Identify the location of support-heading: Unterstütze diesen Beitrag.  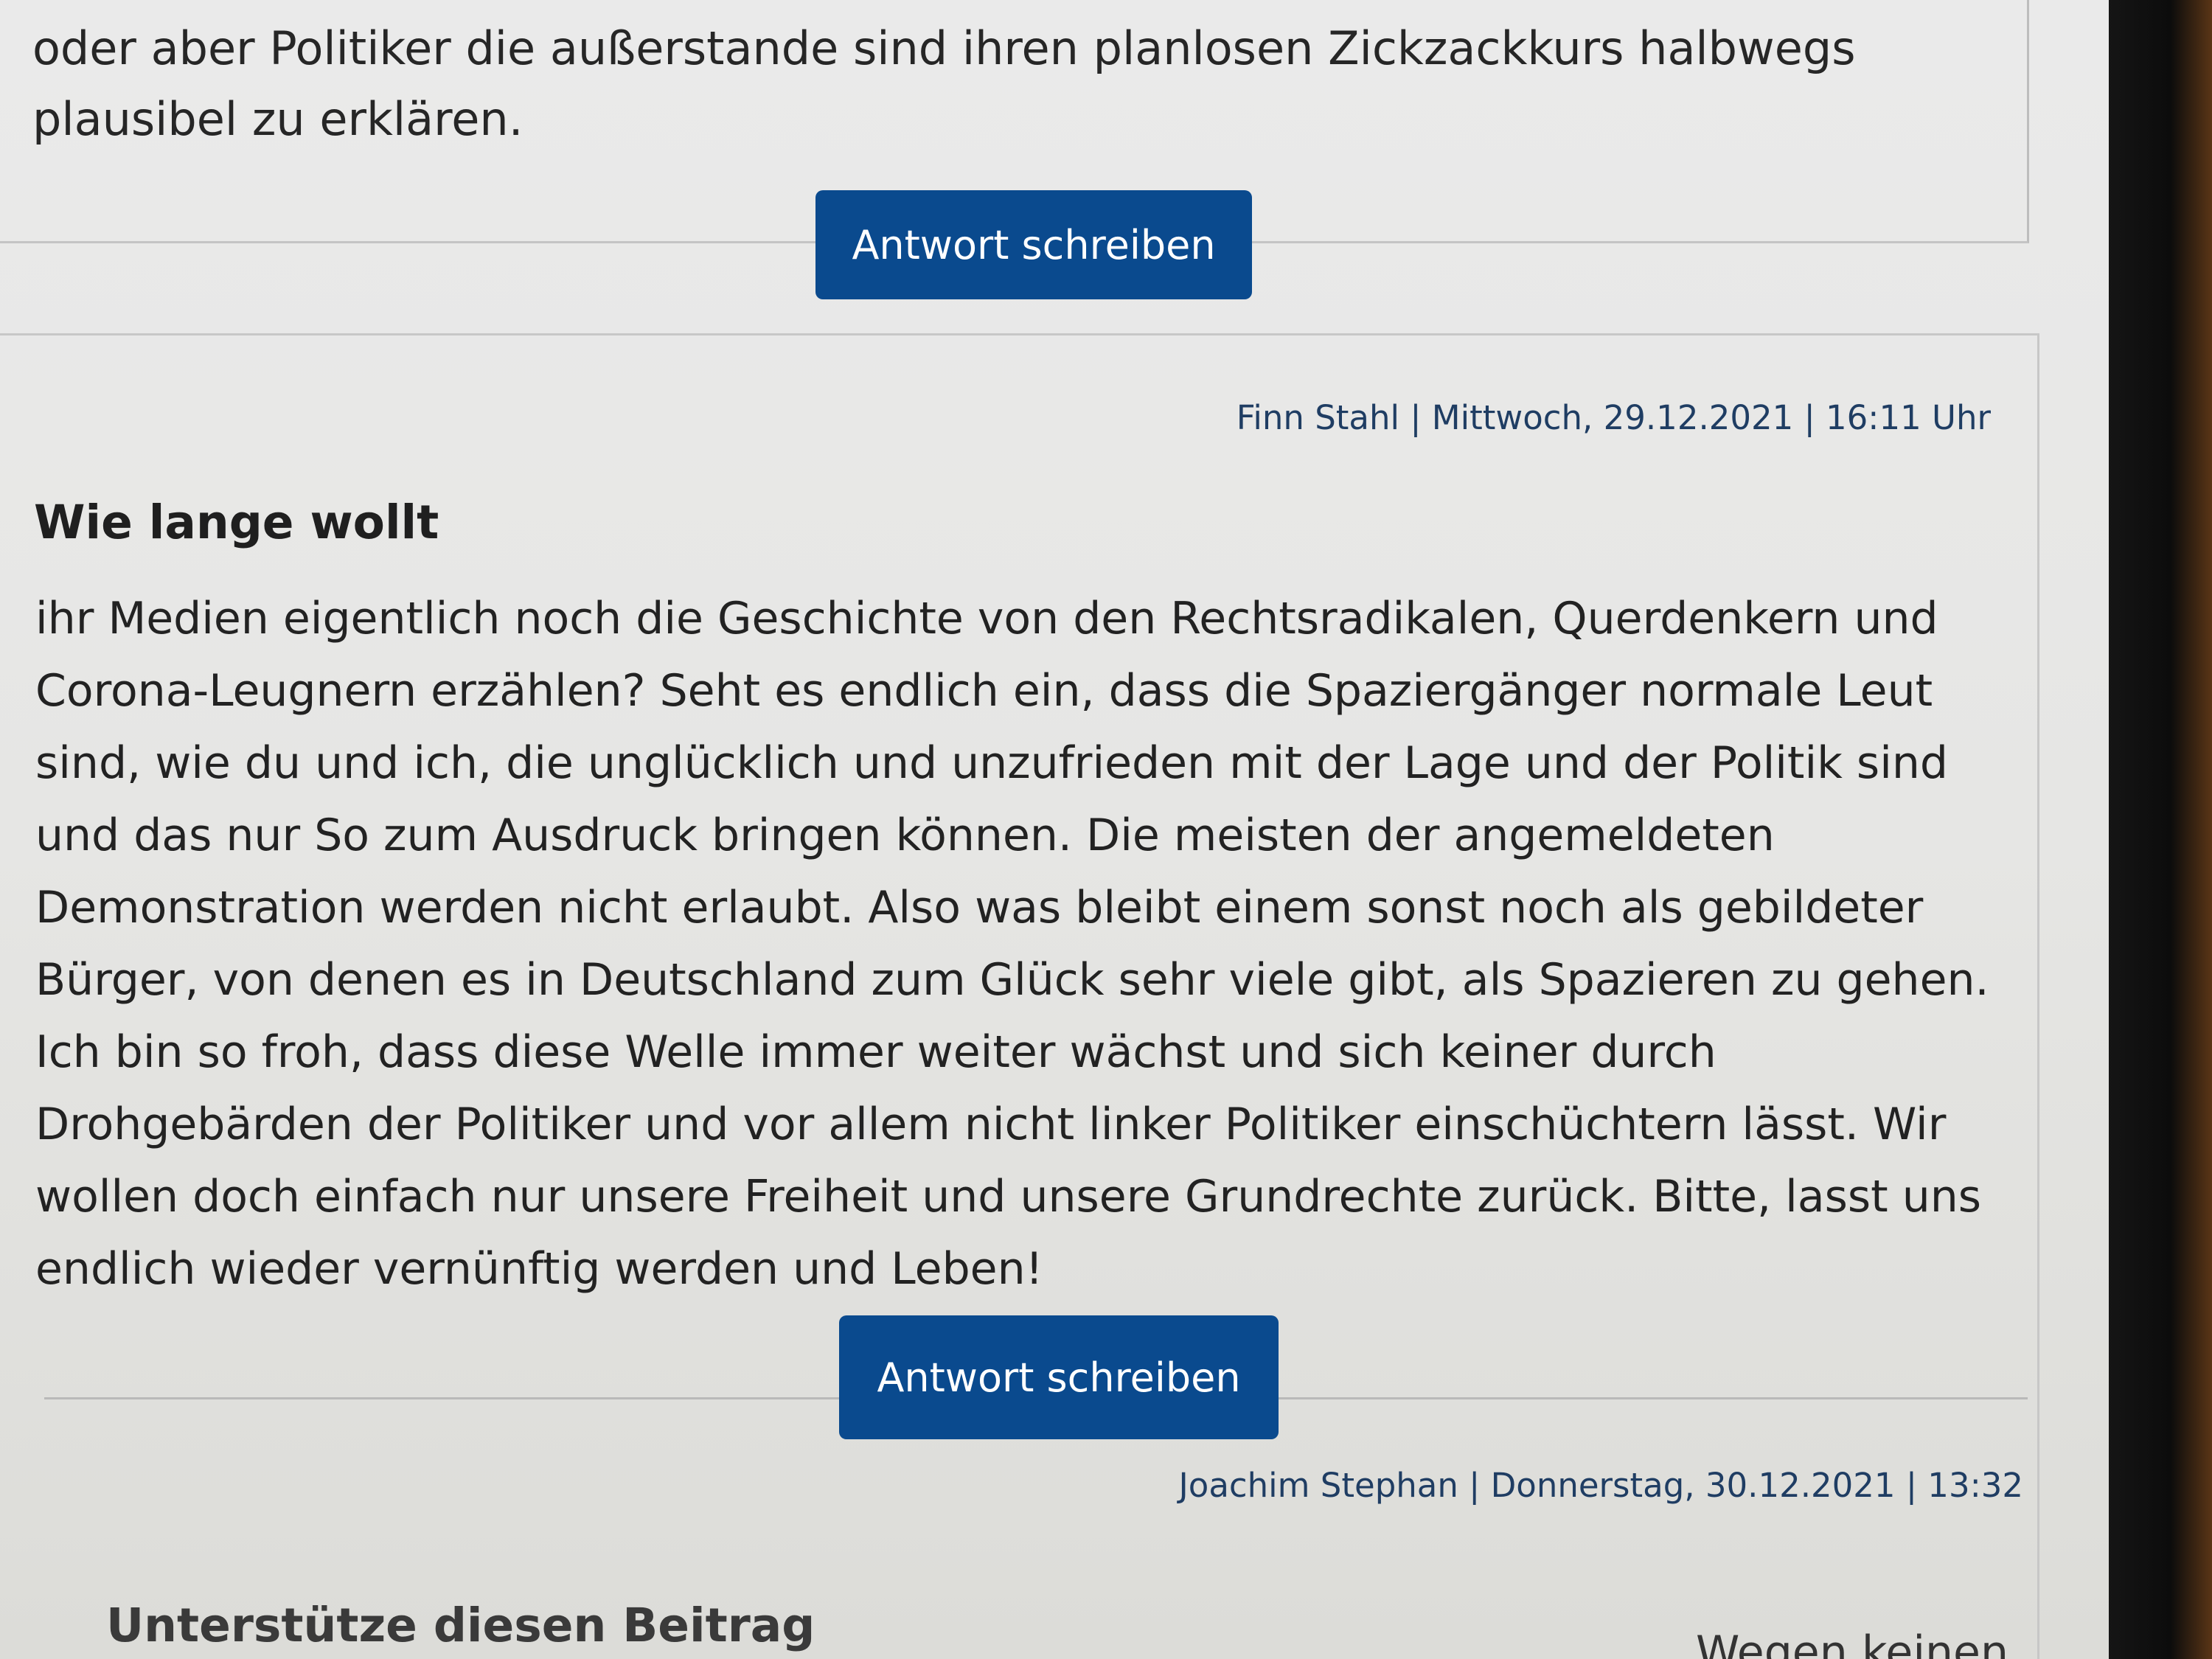
(460, 1625).